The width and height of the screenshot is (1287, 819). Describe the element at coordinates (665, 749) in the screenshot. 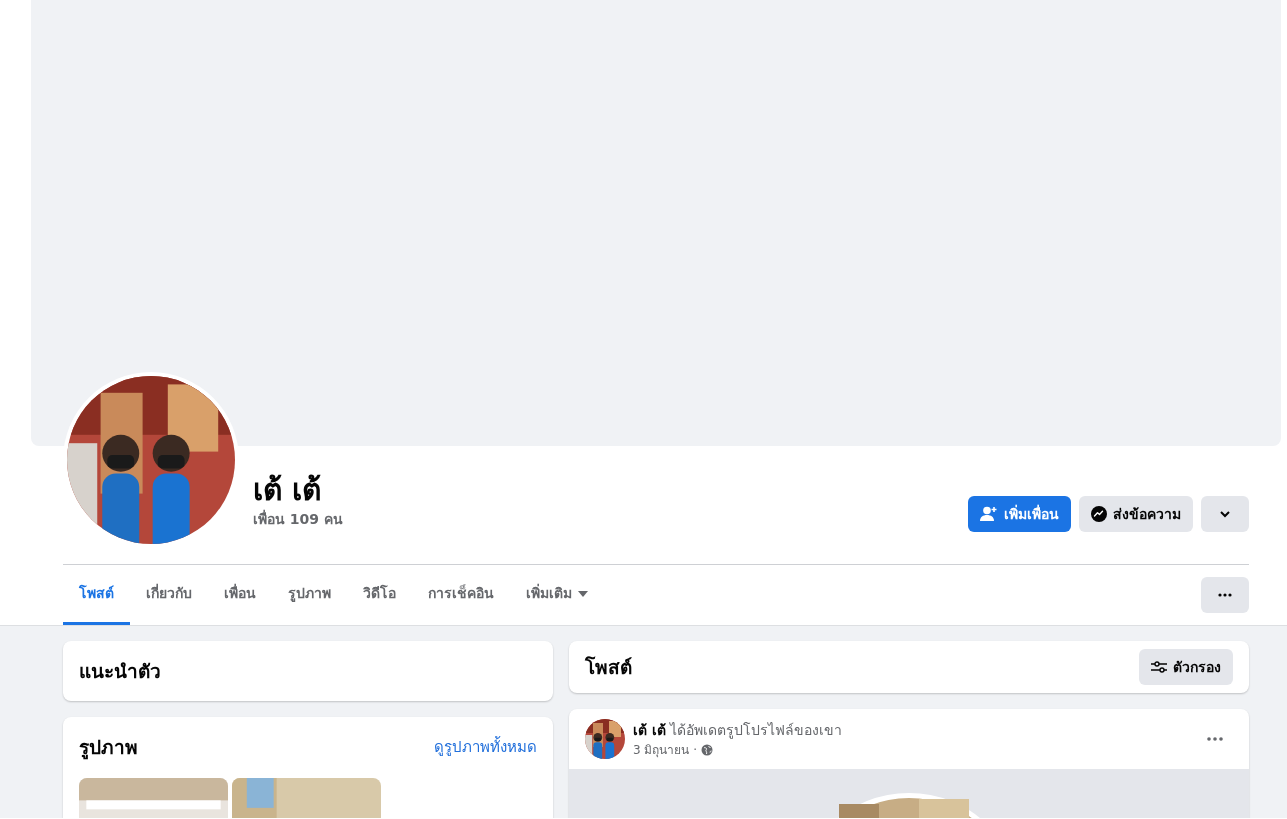

I see `post-date: 3 มิถุนายน ·` at that location.